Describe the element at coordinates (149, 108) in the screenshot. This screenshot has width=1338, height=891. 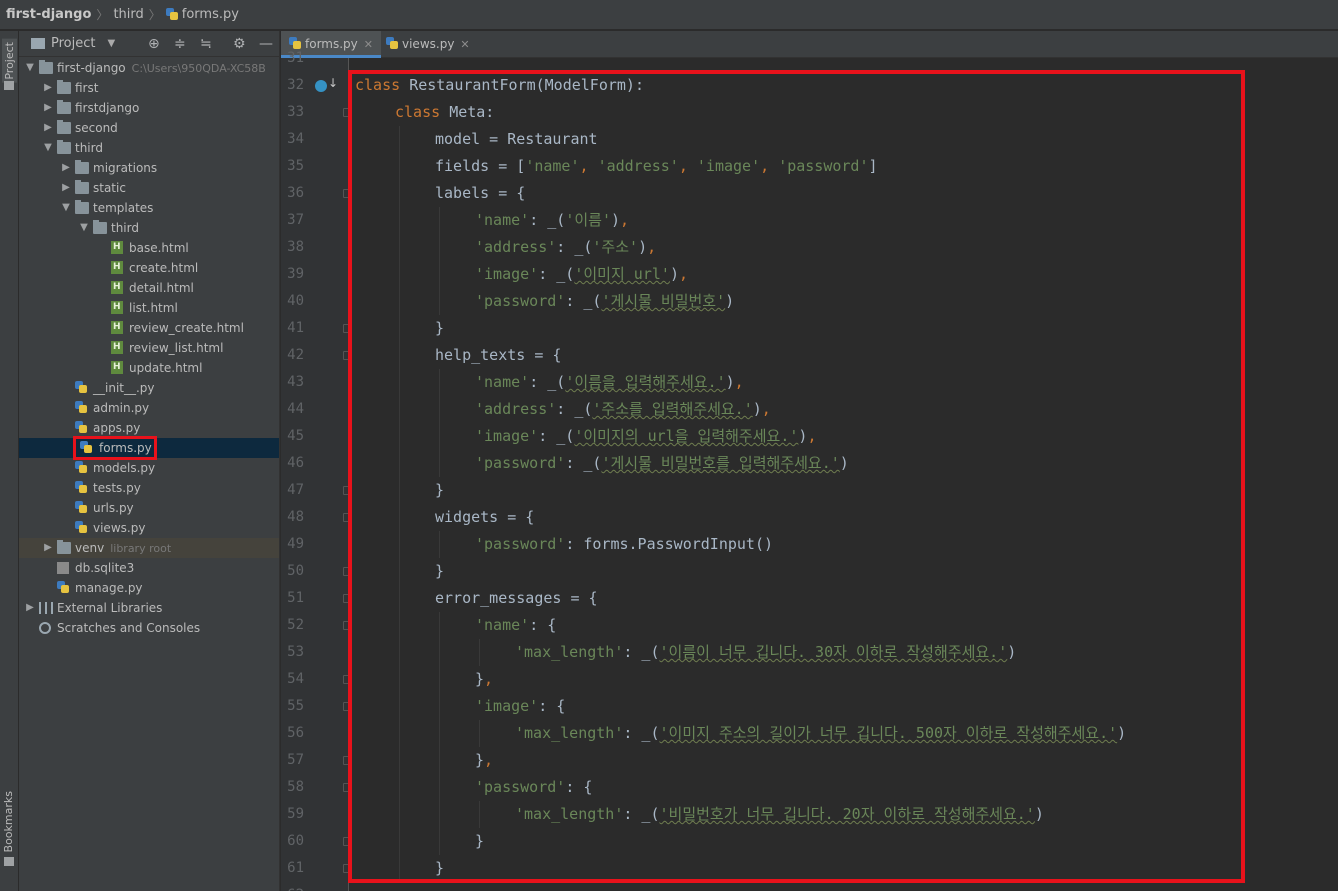
I see `tree-item-firstdjango: ▶ firstdjango` at that location.